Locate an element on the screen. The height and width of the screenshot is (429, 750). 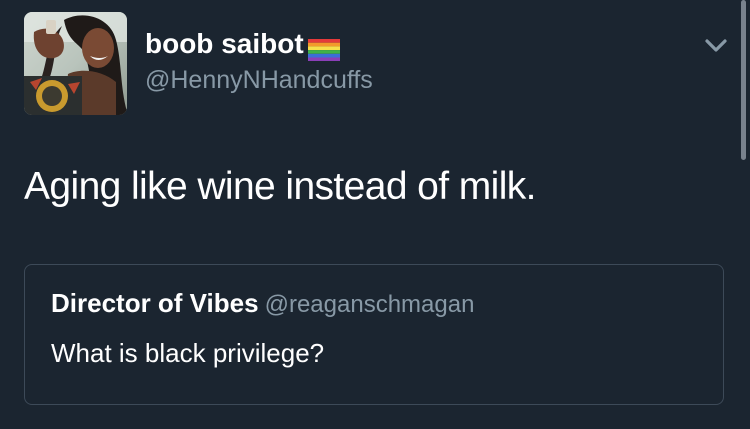
author-handle: @HennyNHandcuffs is located at coordinates (259, 80).